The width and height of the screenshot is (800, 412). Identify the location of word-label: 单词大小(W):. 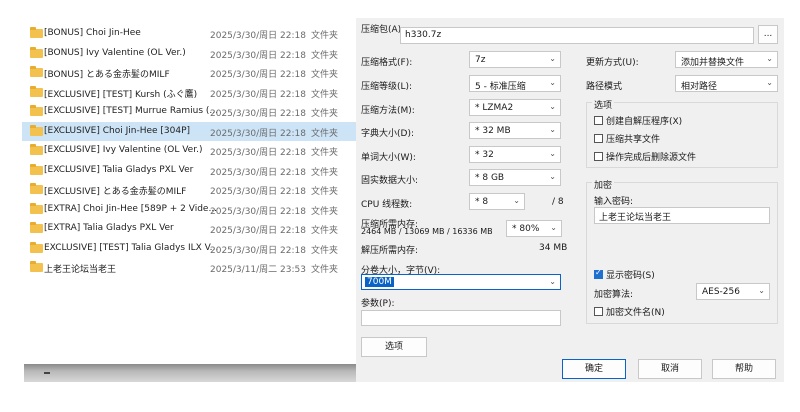
(388, 158).